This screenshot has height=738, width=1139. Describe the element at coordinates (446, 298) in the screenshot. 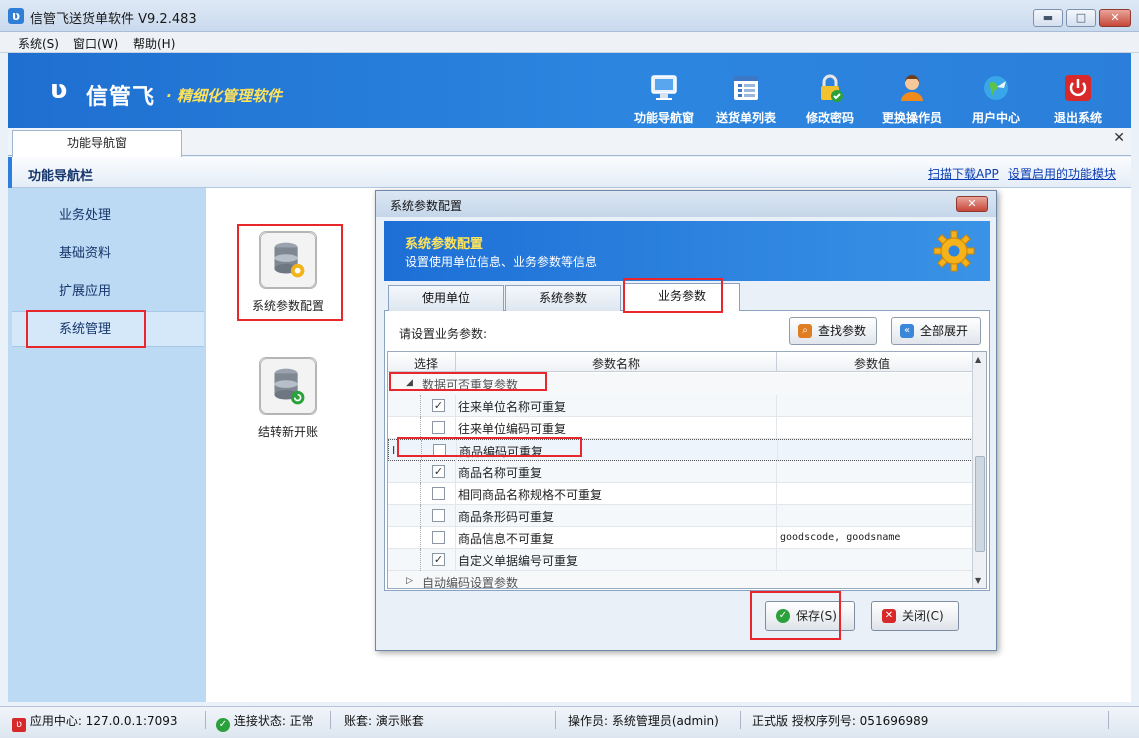

I see `tab-unit-info: 使用单位` at that location.